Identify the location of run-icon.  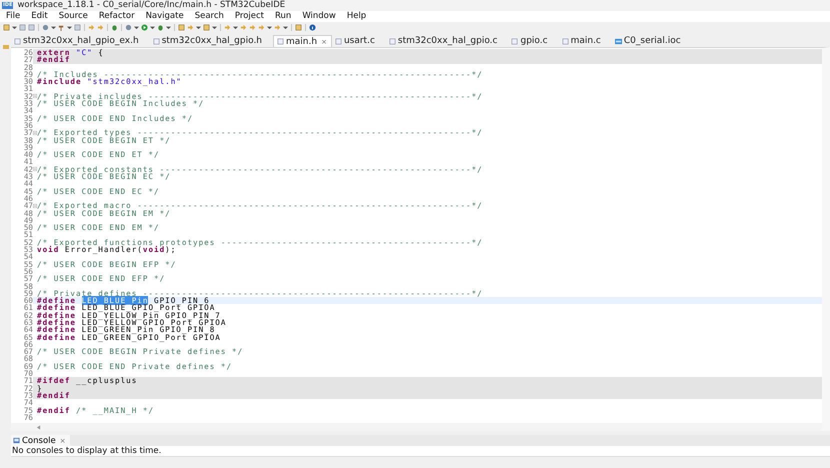
(144, 27).